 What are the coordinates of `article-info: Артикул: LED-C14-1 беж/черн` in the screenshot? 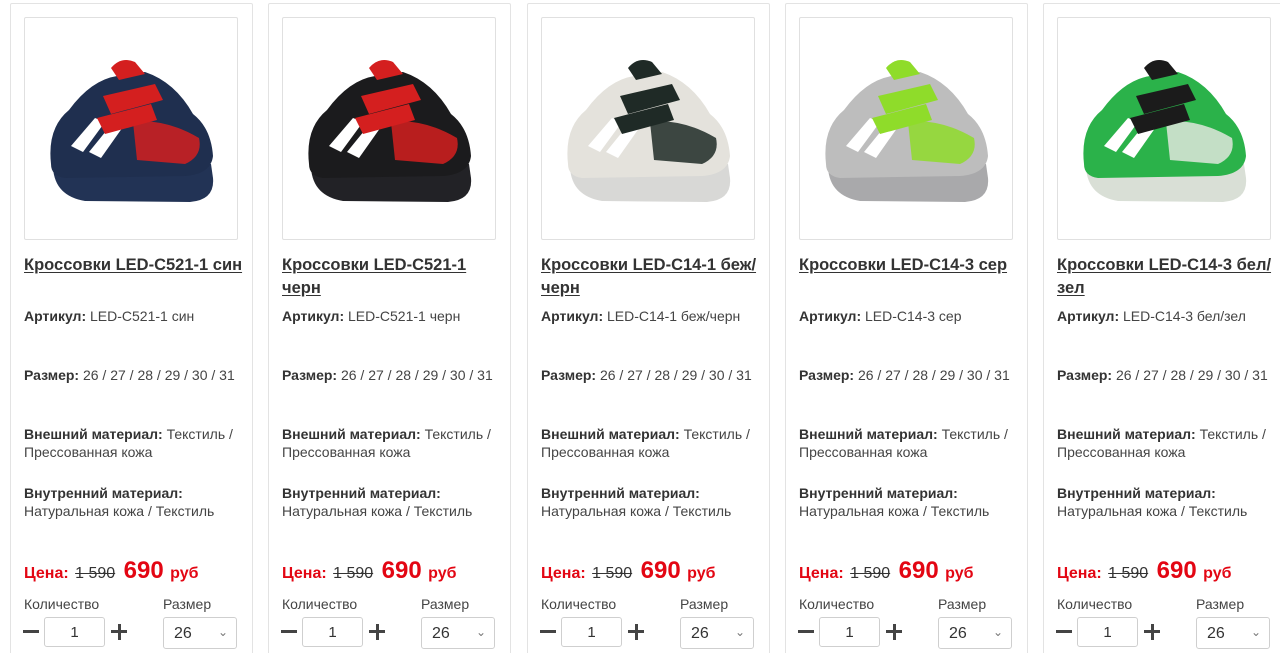 It's located at (641, 316).